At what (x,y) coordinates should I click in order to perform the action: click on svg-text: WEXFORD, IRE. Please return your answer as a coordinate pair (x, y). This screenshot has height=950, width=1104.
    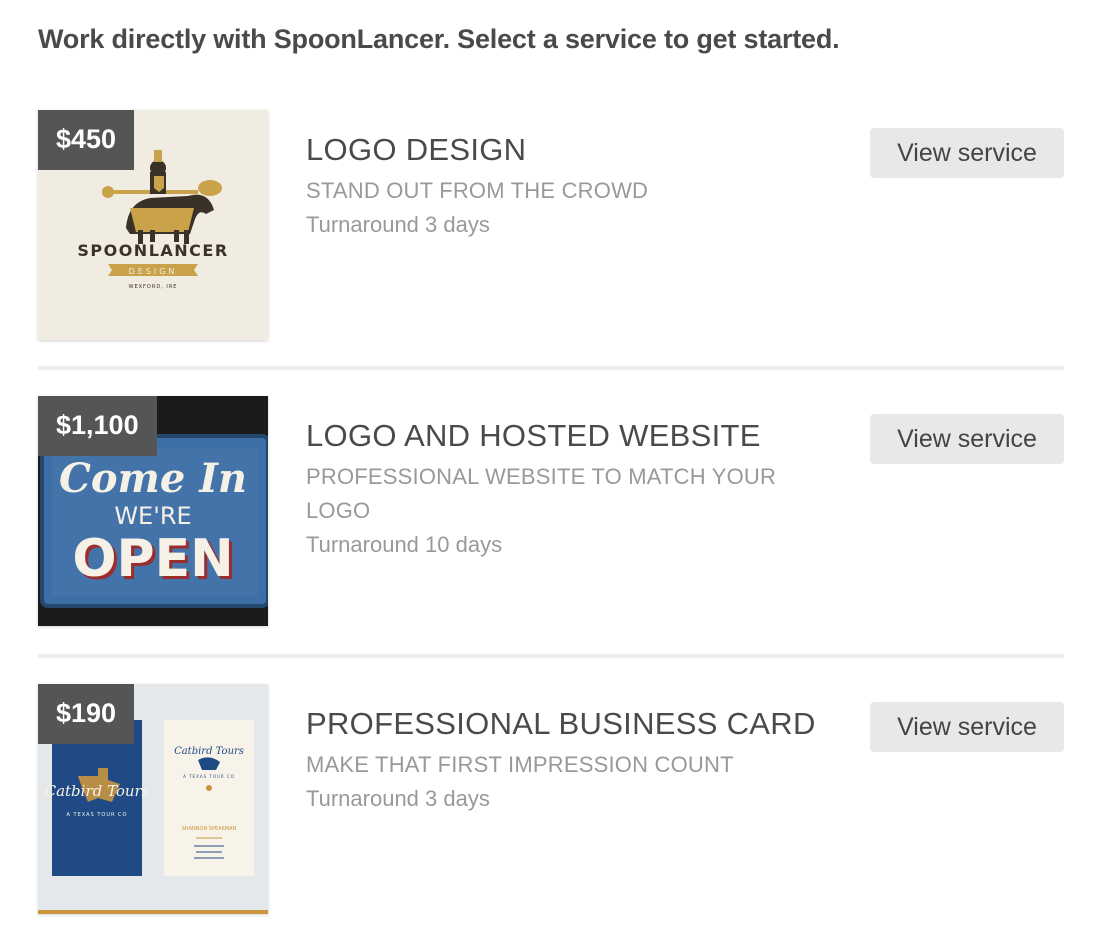
    Looking at the image, I should click on (153, 287).